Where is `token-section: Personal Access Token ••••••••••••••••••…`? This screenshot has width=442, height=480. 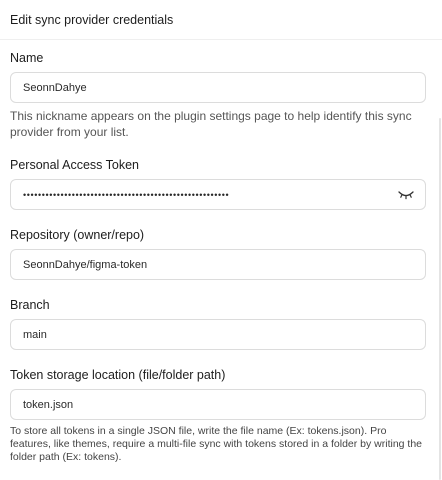
token-section: Personal Access Token ••••••••••••••••••… is located at coordinates (218, 183).